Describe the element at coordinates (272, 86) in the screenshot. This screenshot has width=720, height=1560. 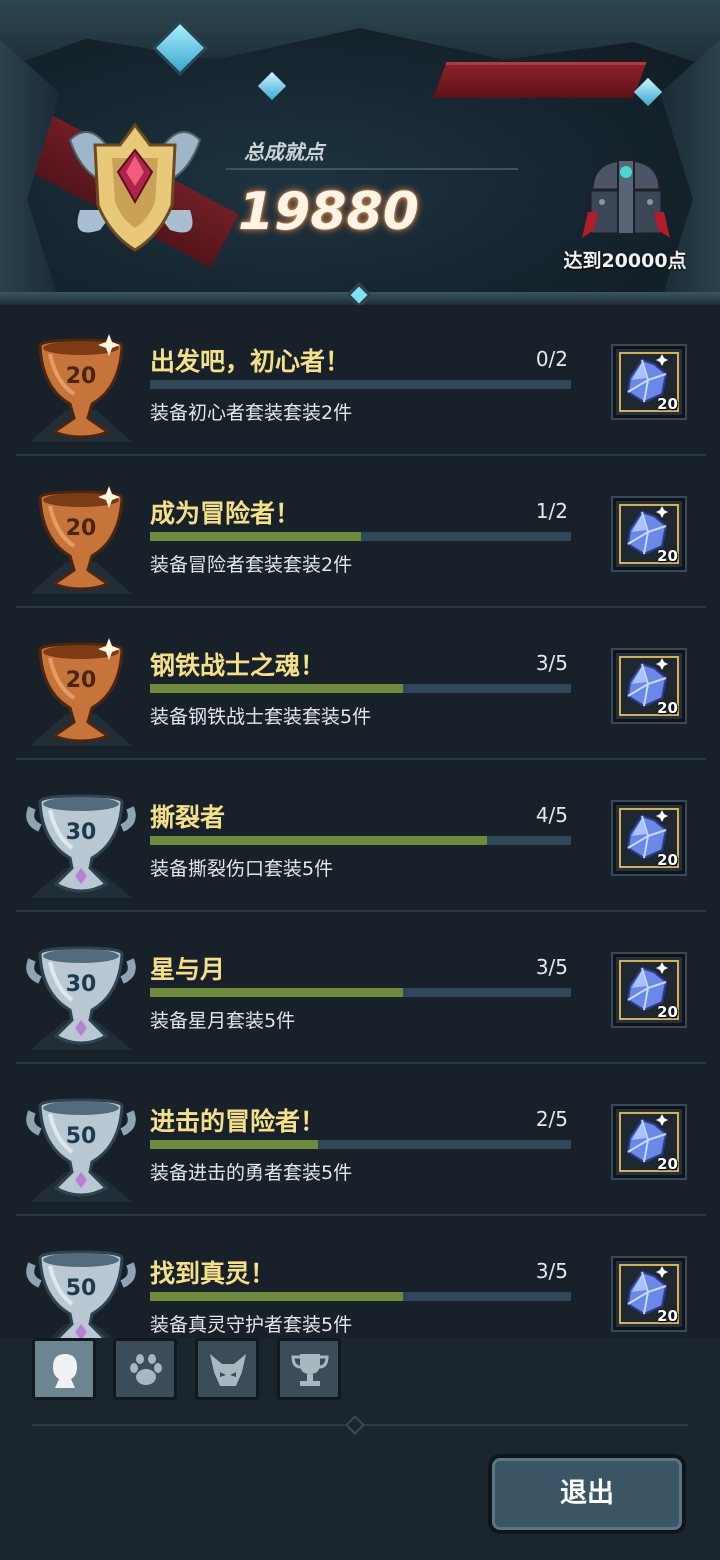
I see `gem-icon` at that location.